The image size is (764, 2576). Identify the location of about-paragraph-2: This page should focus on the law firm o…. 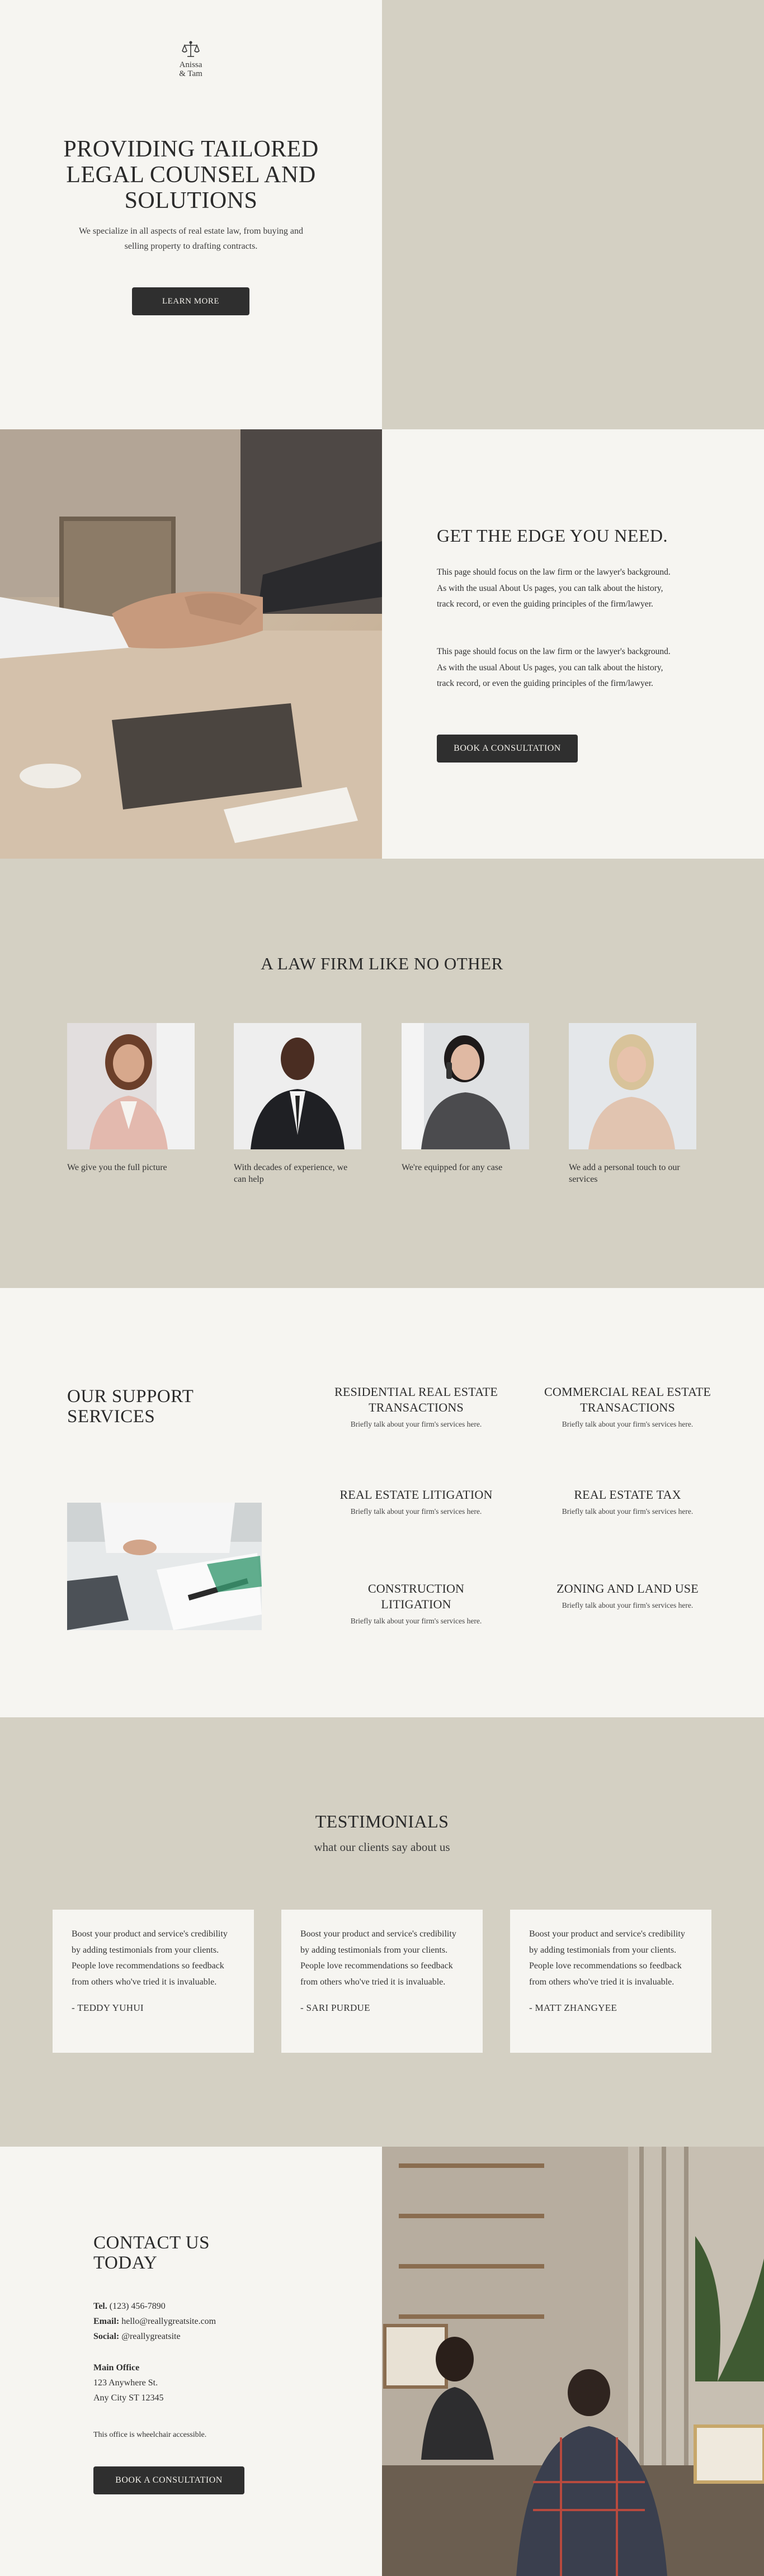
(554, 667).